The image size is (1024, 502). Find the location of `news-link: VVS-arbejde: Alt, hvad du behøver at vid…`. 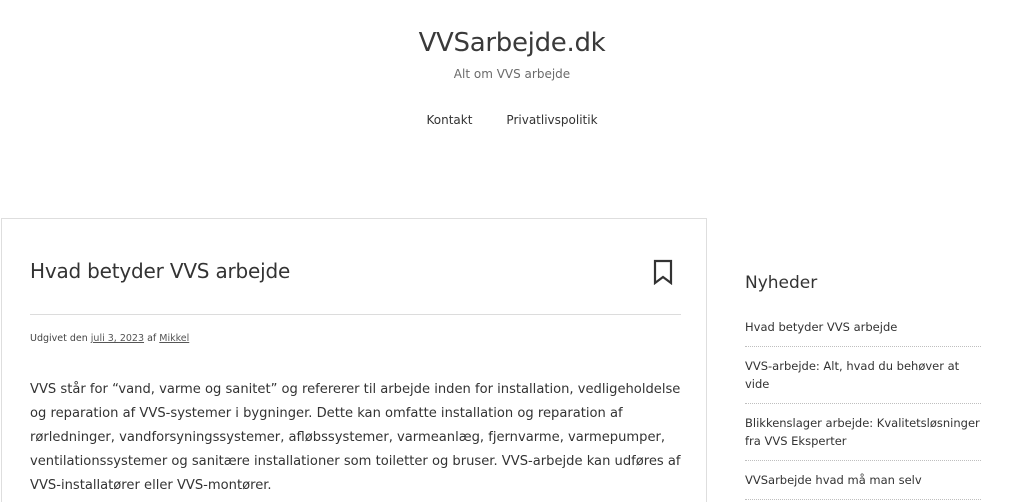

news-link: VVS-arbejde: Alt, hvad du behøver at vid… is located at coordinates (852, 375).